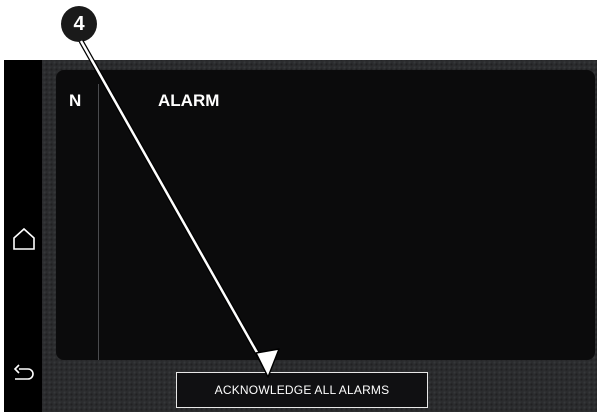  I want to click on sidebar, so click(23, 236).